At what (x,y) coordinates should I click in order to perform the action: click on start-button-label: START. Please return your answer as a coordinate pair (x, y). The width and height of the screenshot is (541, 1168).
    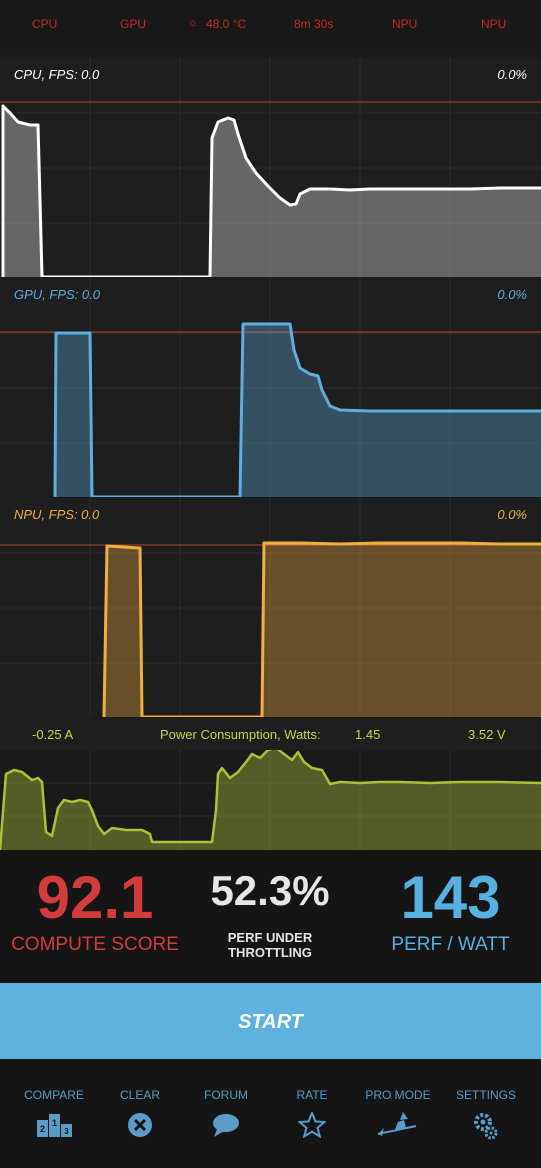
    Looking at the image, I should click on (270, 1022).